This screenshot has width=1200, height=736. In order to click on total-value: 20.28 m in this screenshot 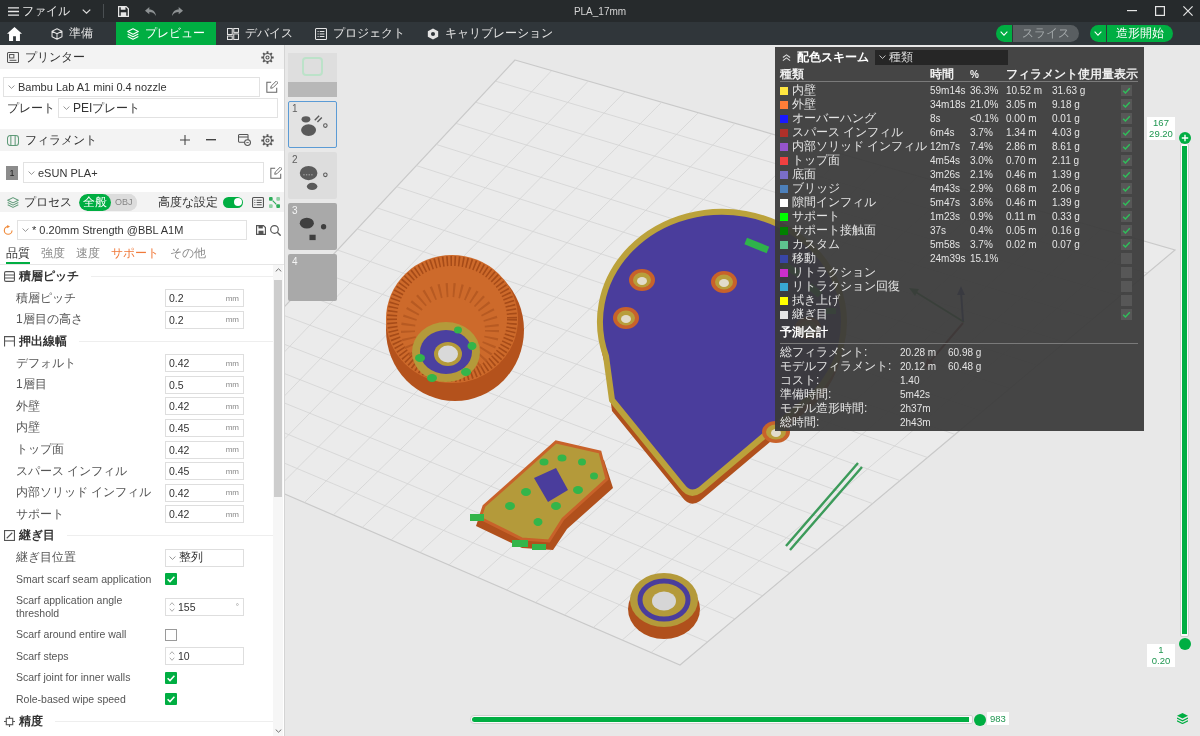, I will do `click(919, 352)`.